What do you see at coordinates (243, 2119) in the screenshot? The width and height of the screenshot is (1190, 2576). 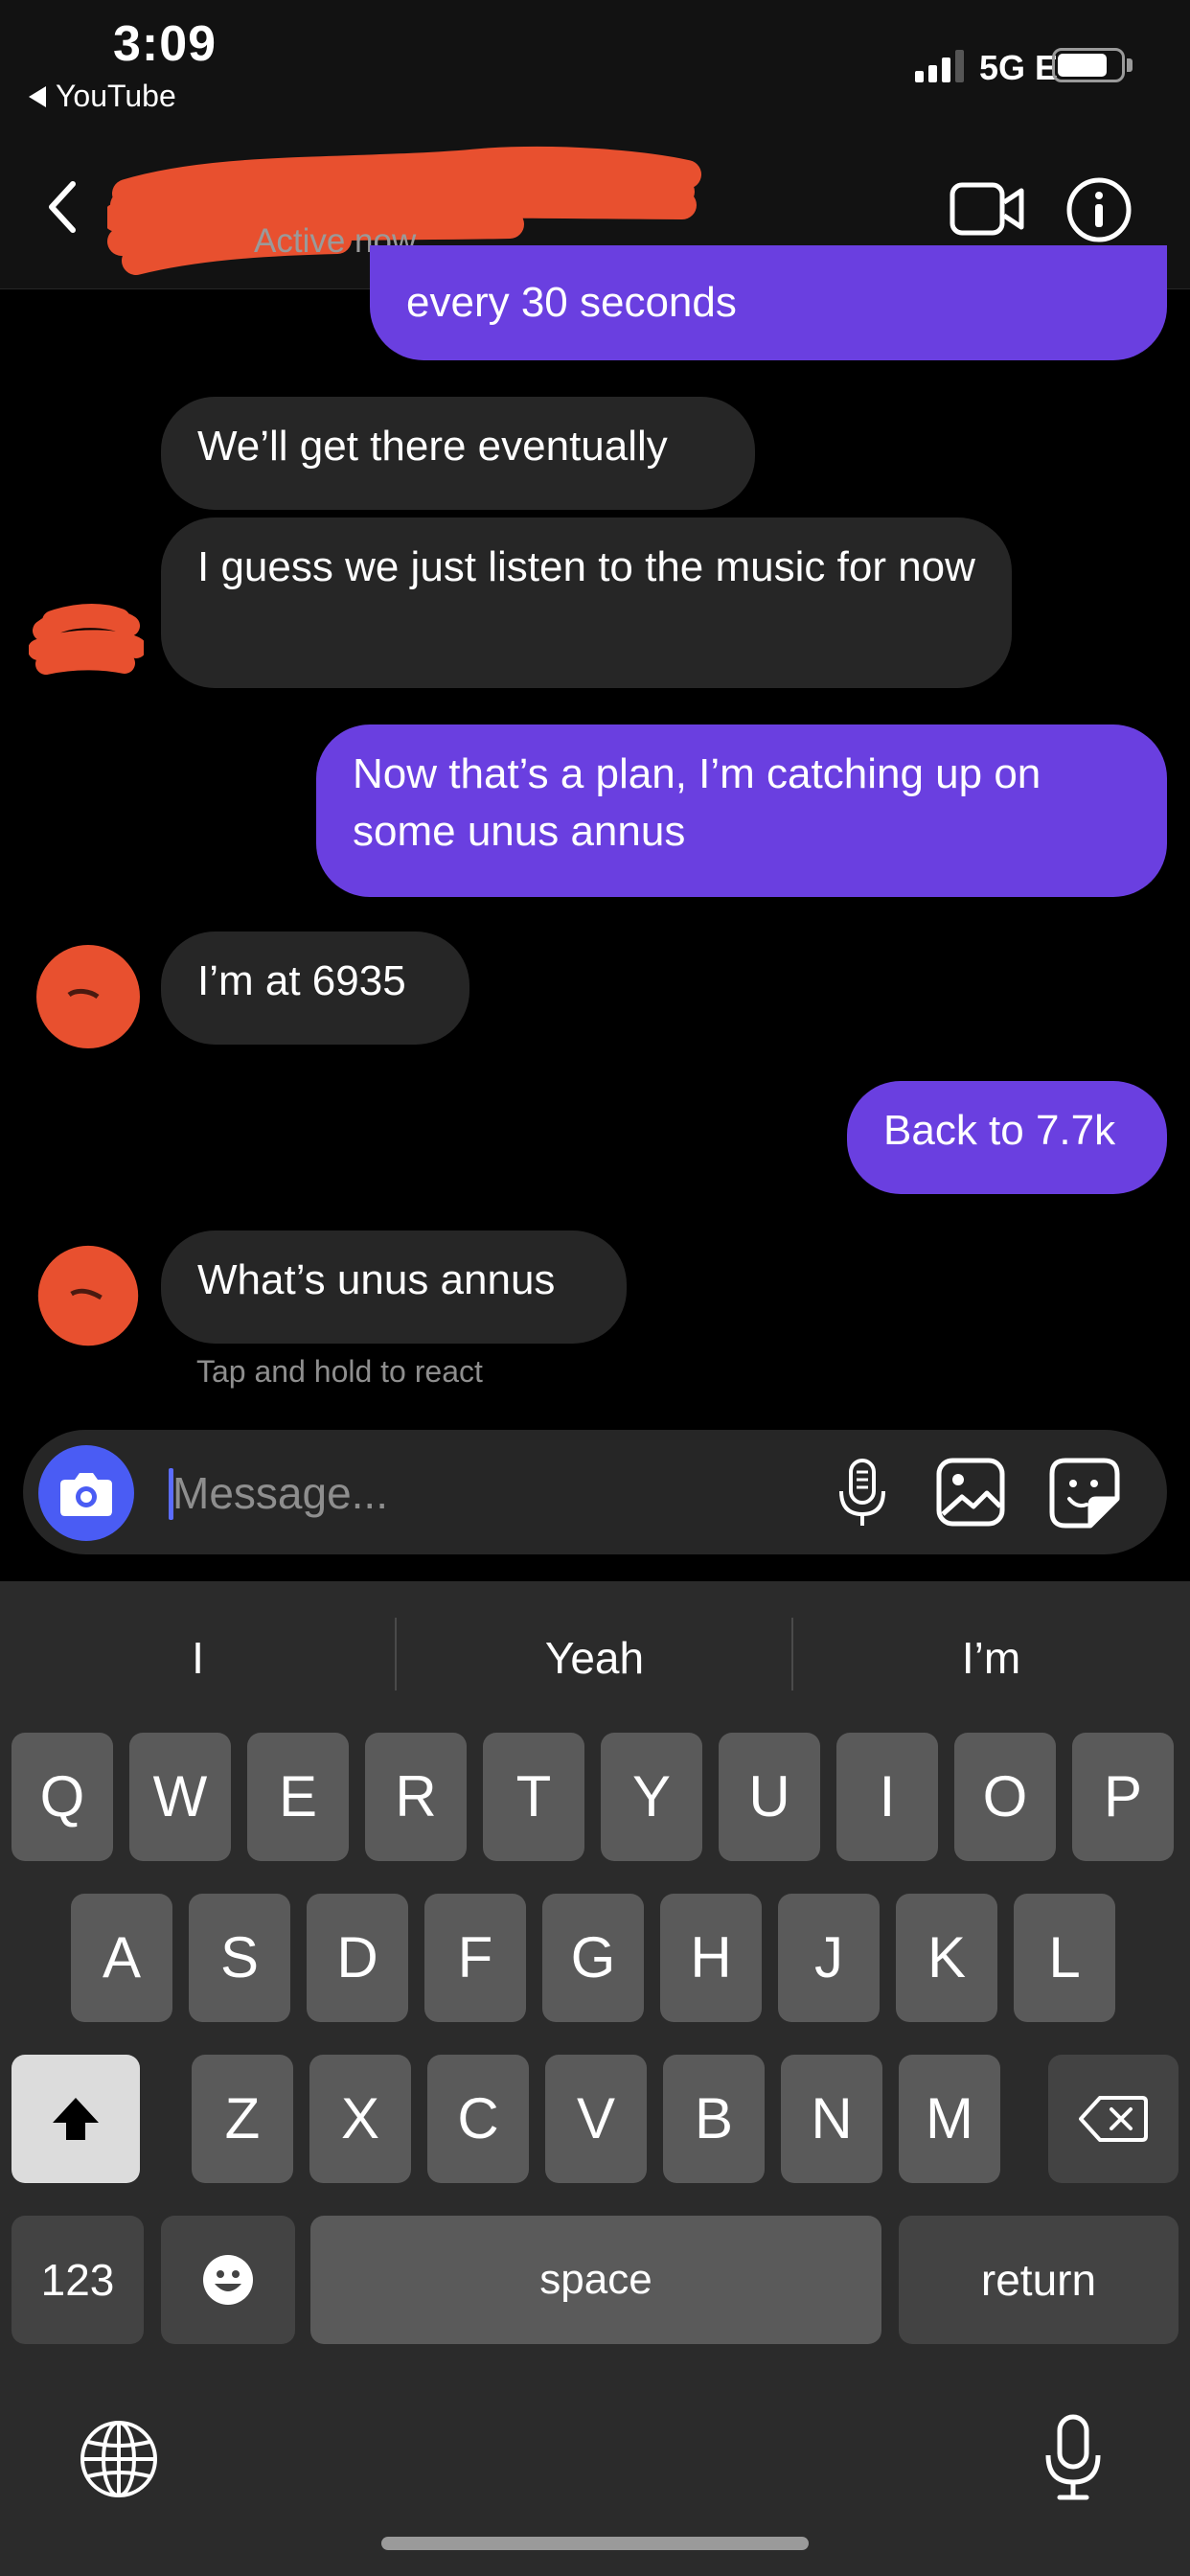 I see `key-z: Z` at bounding box center [243, 2119].